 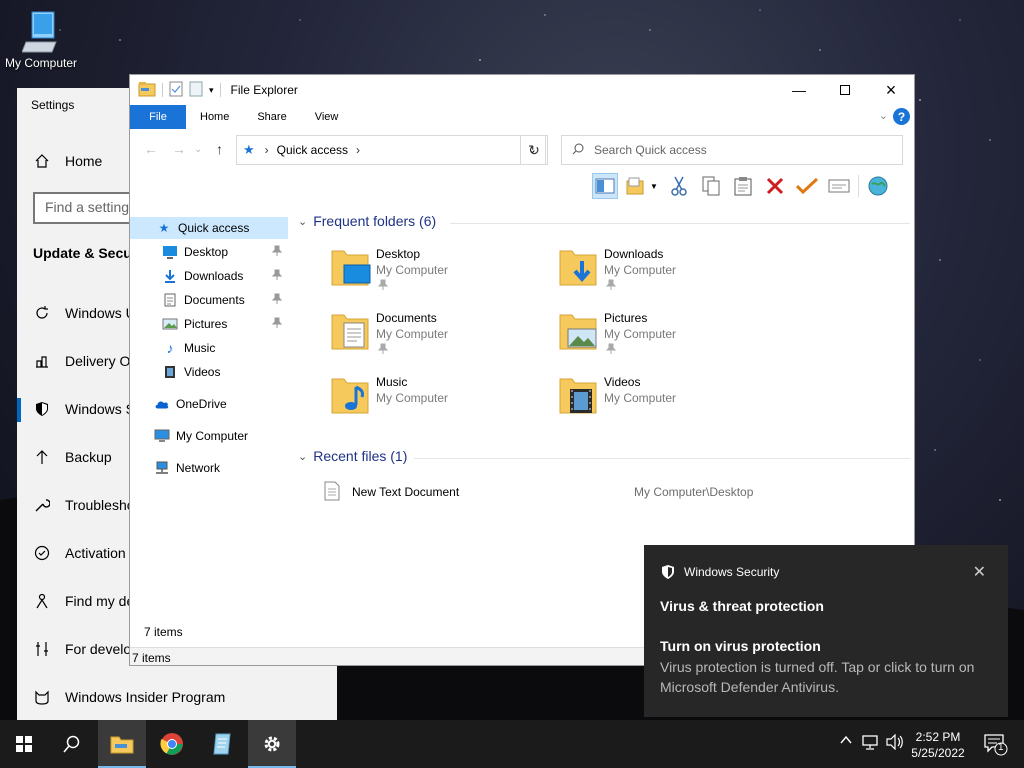 I want to click on recent-file-row: New Text Document My Computer\Desktop, so click(x=604, y=492).